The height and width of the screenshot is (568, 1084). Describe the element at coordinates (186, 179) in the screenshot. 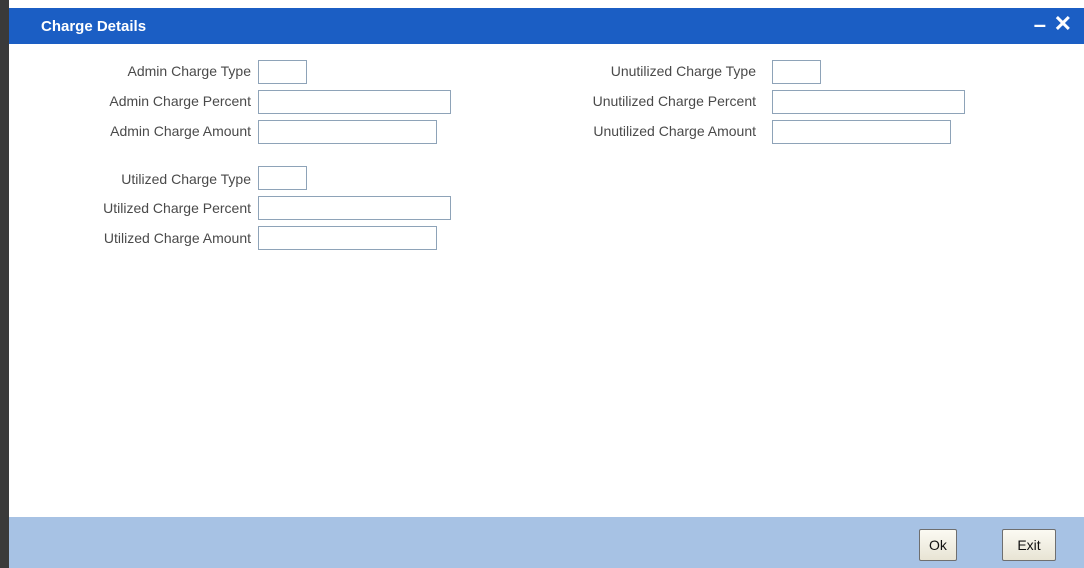

I see `utilized-charge-type-label: Utilized Charge Type` at that location.